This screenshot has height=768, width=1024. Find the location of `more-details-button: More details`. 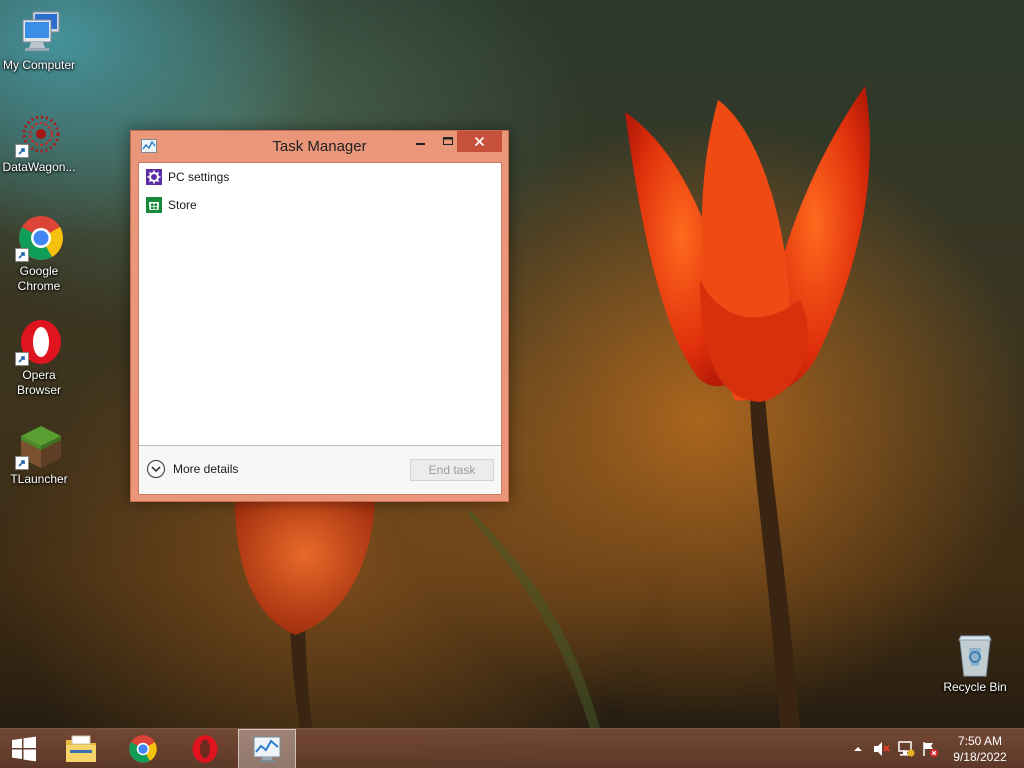

more-details-button: More details is located at coordinates (192, 469).